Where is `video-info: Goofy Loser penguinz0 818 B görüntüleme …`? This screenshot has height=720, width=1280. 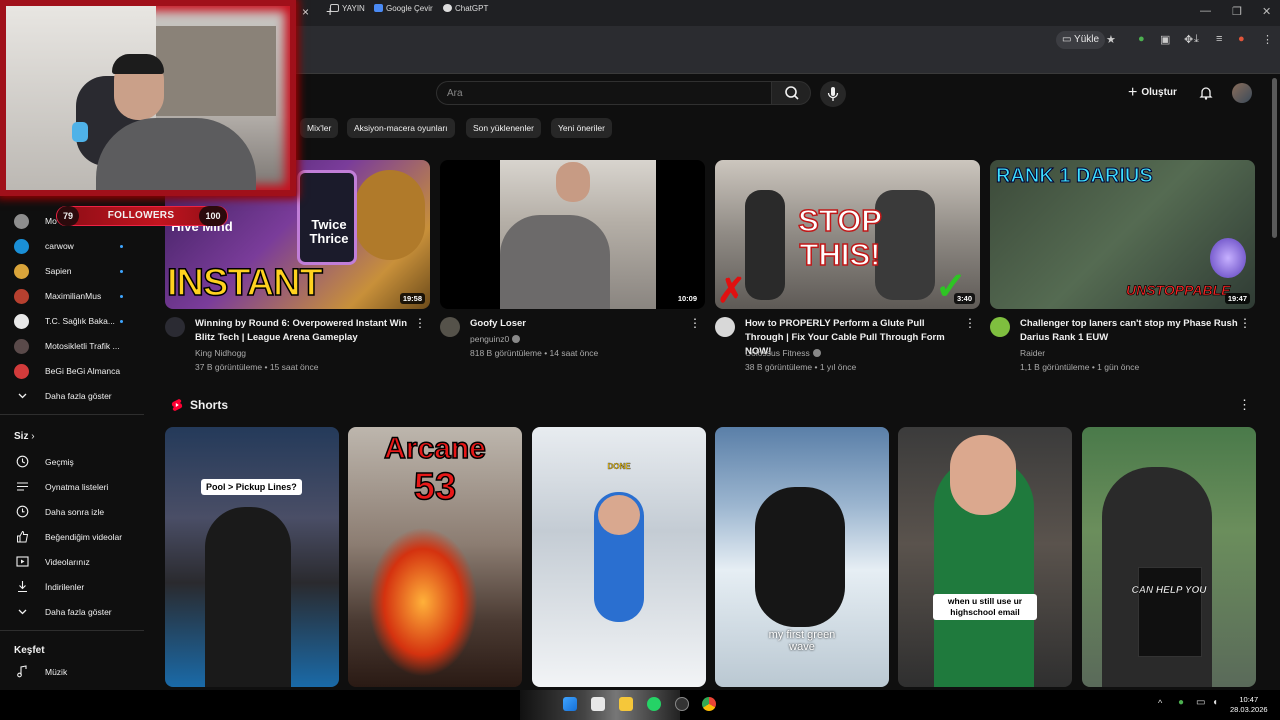 video-info: Goofy Loser penguinz0 818 B görüntüleme … is located at coordinates (572, 347).